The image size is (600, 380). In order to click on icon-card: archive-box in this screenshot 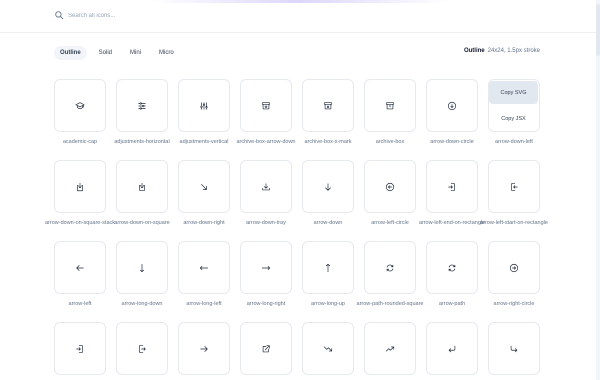, I will do `click(390, 112)`.